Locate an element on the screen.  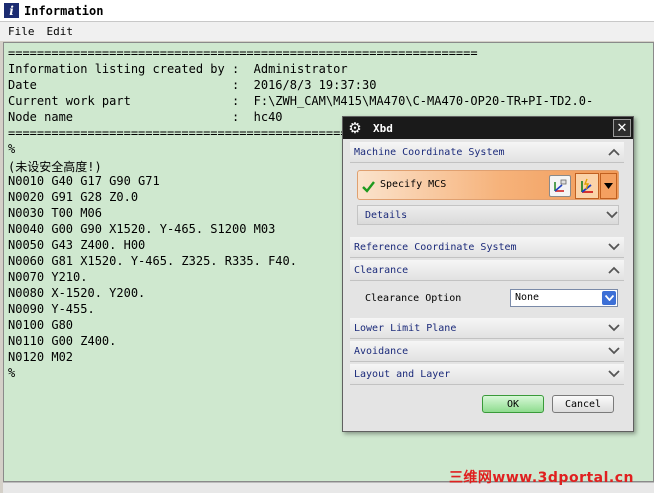
cancel-button: Cancel is located at coordinates (583, 404).